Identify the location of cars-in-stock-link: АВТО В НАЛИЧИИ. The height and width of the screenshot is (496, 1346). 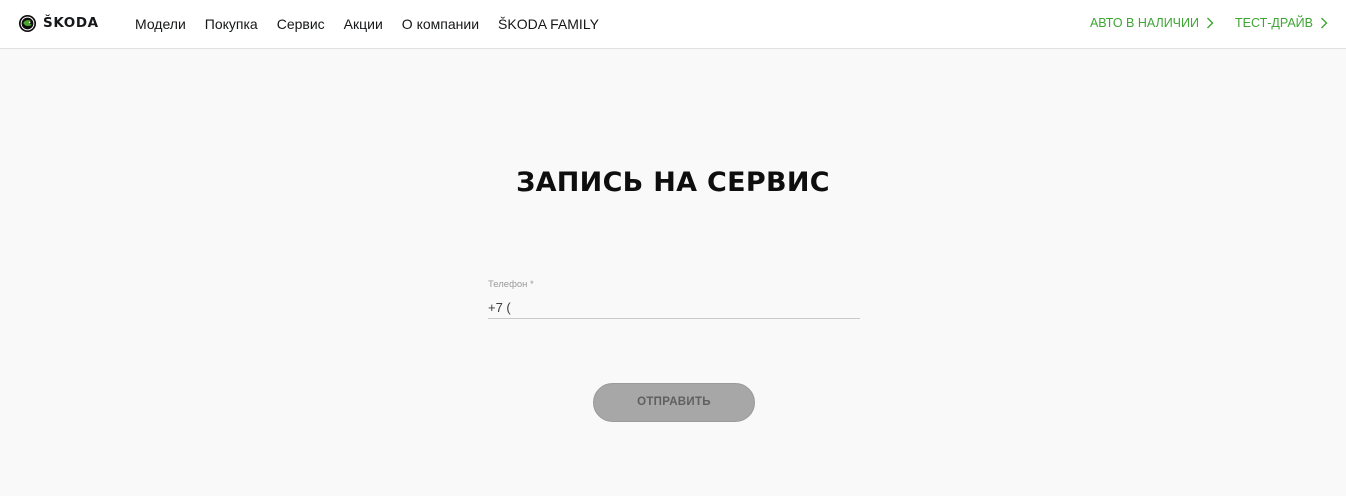
(1152, 23).